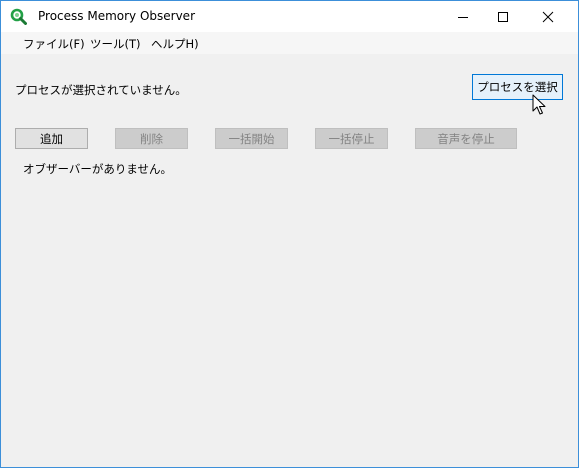 The image size is (579, 468). Describe the element at coordinates (117, 16) in the screenshot. I see `window-title: Process Memory Observer` at that location.